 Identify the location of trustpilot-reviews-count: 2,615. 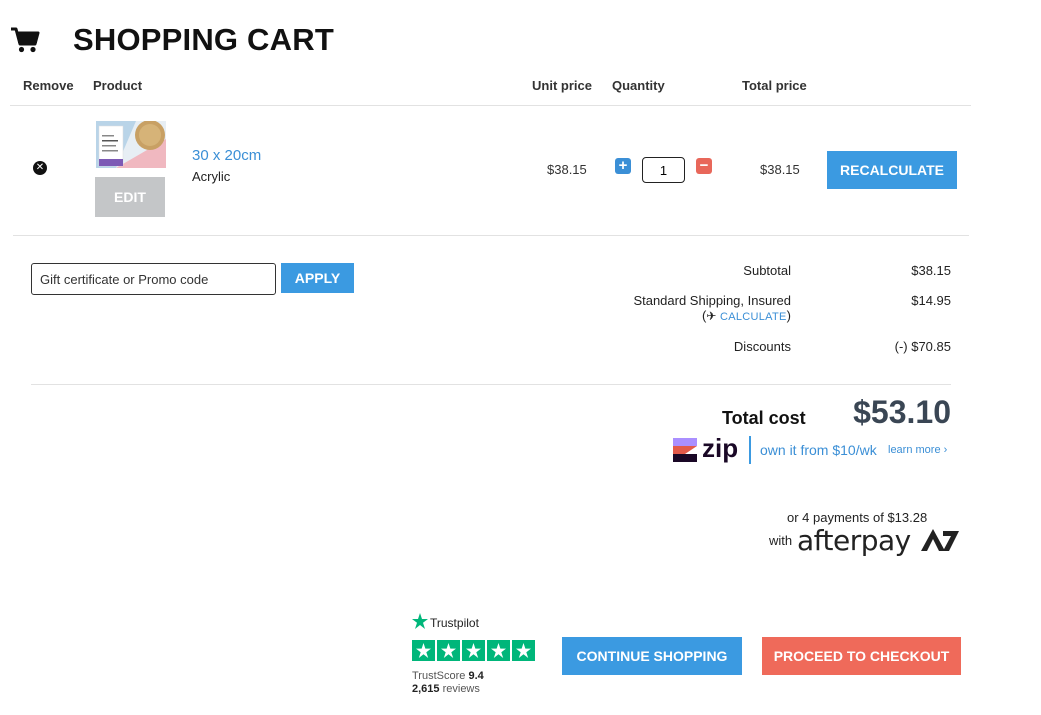
(426, 689).